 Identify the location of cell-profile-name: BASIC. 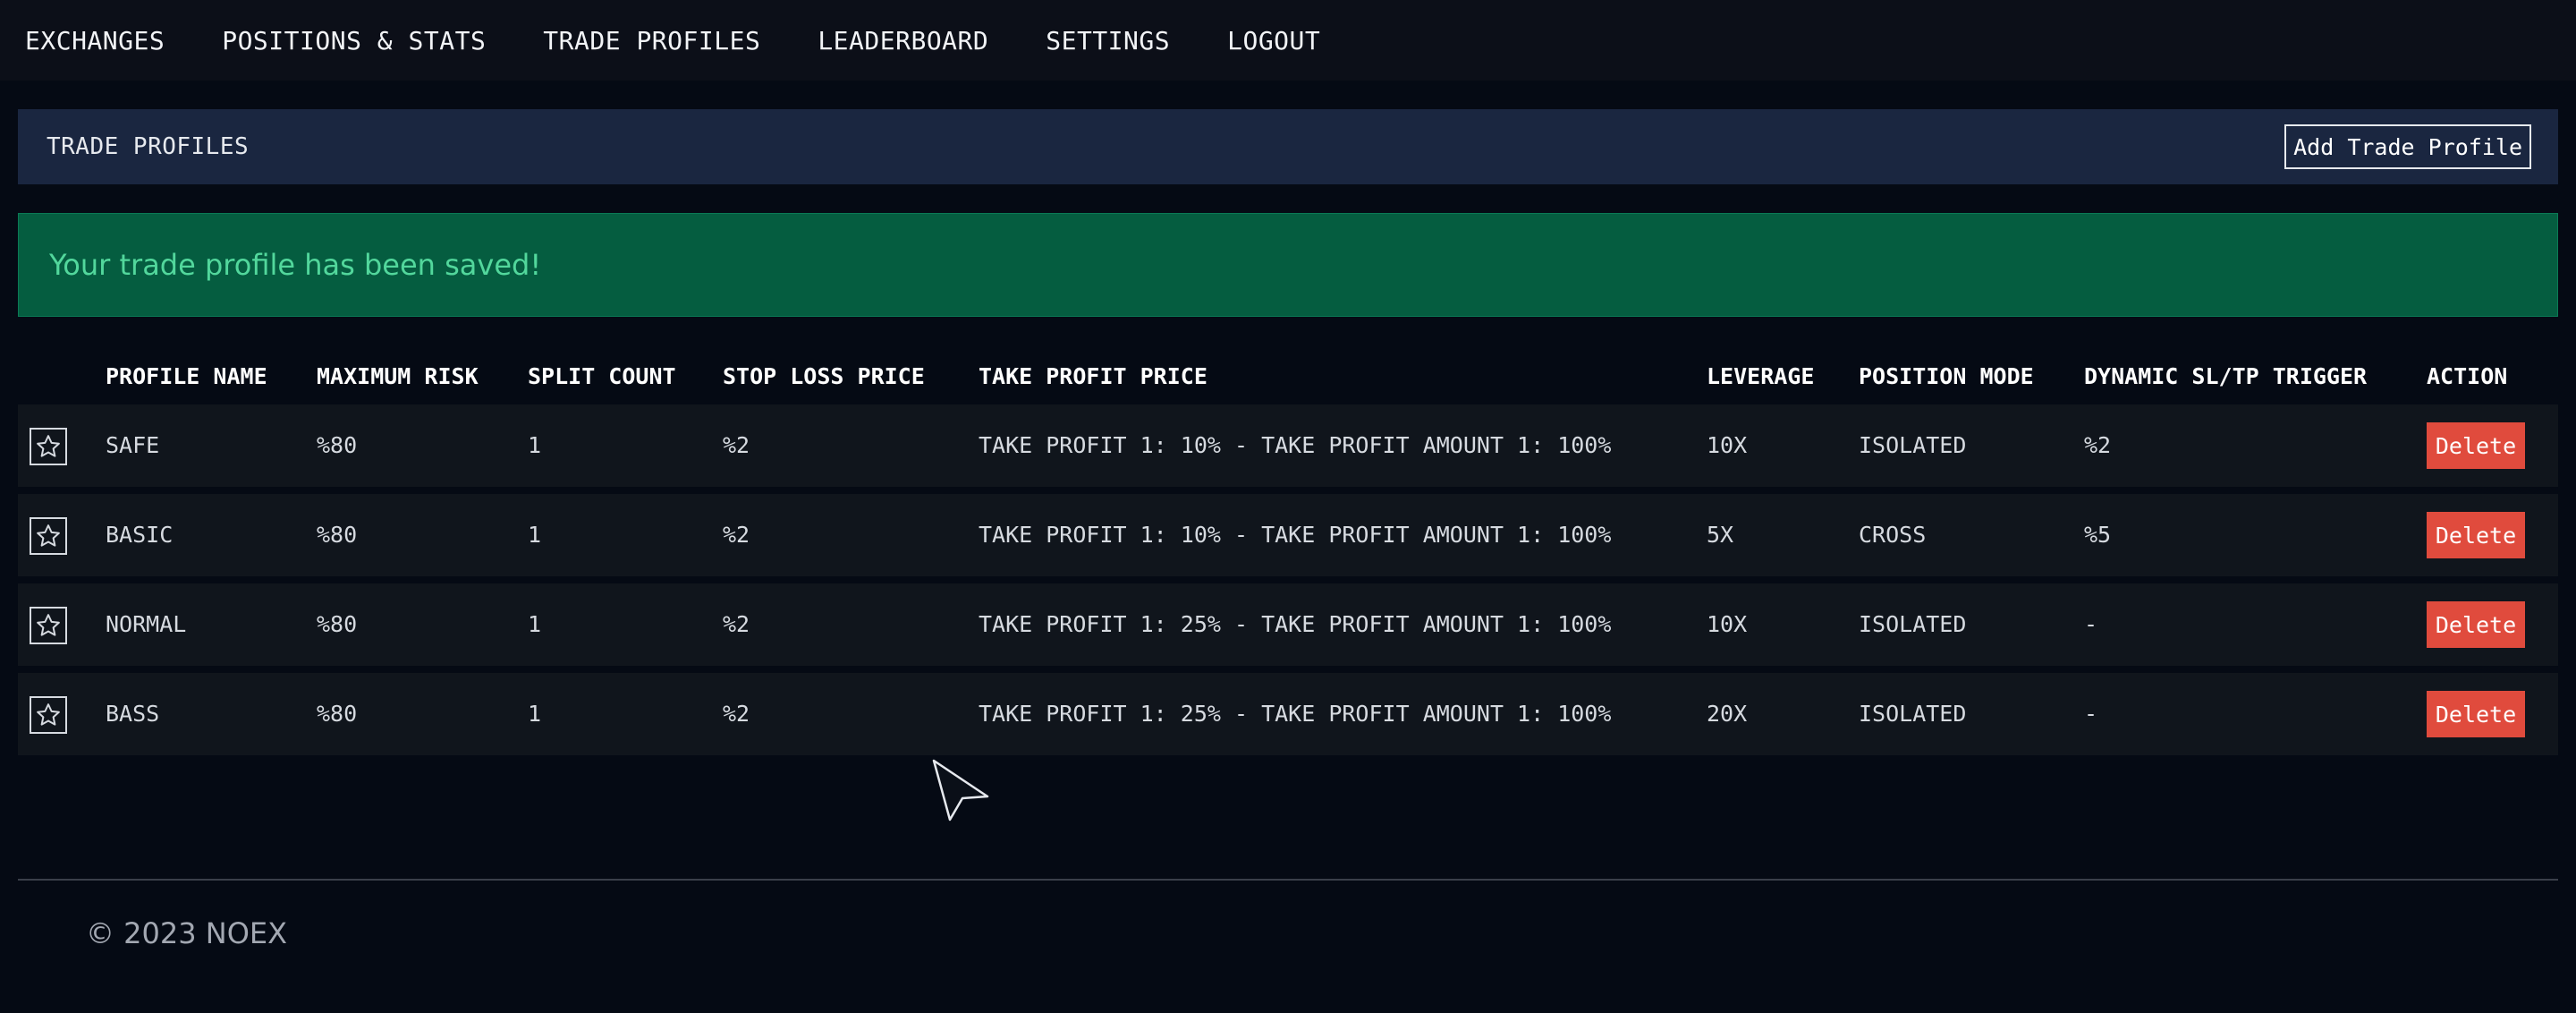
(140, 535).